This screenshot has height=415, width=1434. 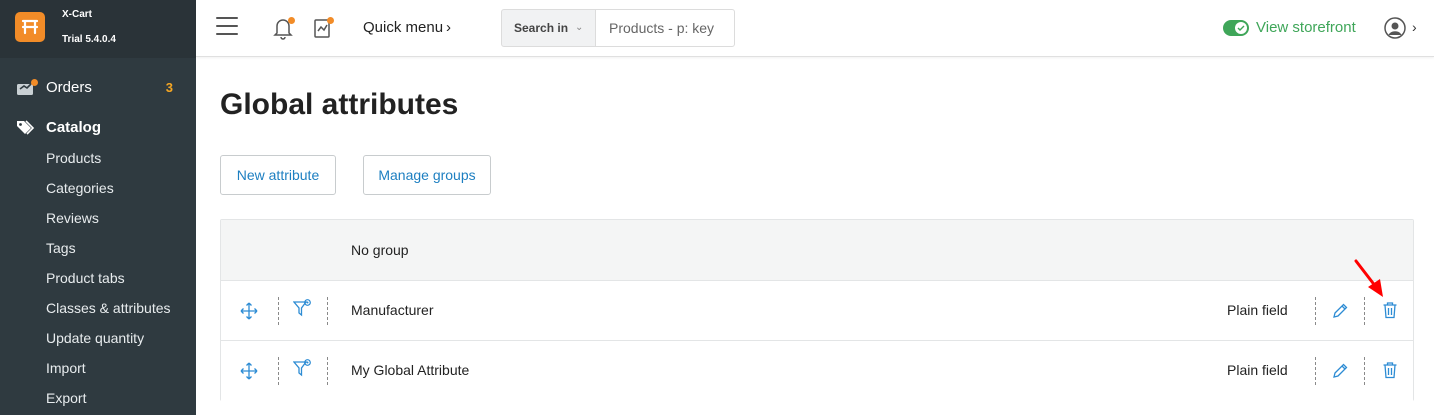 What do you see at coordinates (169, 87) in the screenshot?
I see `orders-count-badge: 3` at bounding box center [169, 87].